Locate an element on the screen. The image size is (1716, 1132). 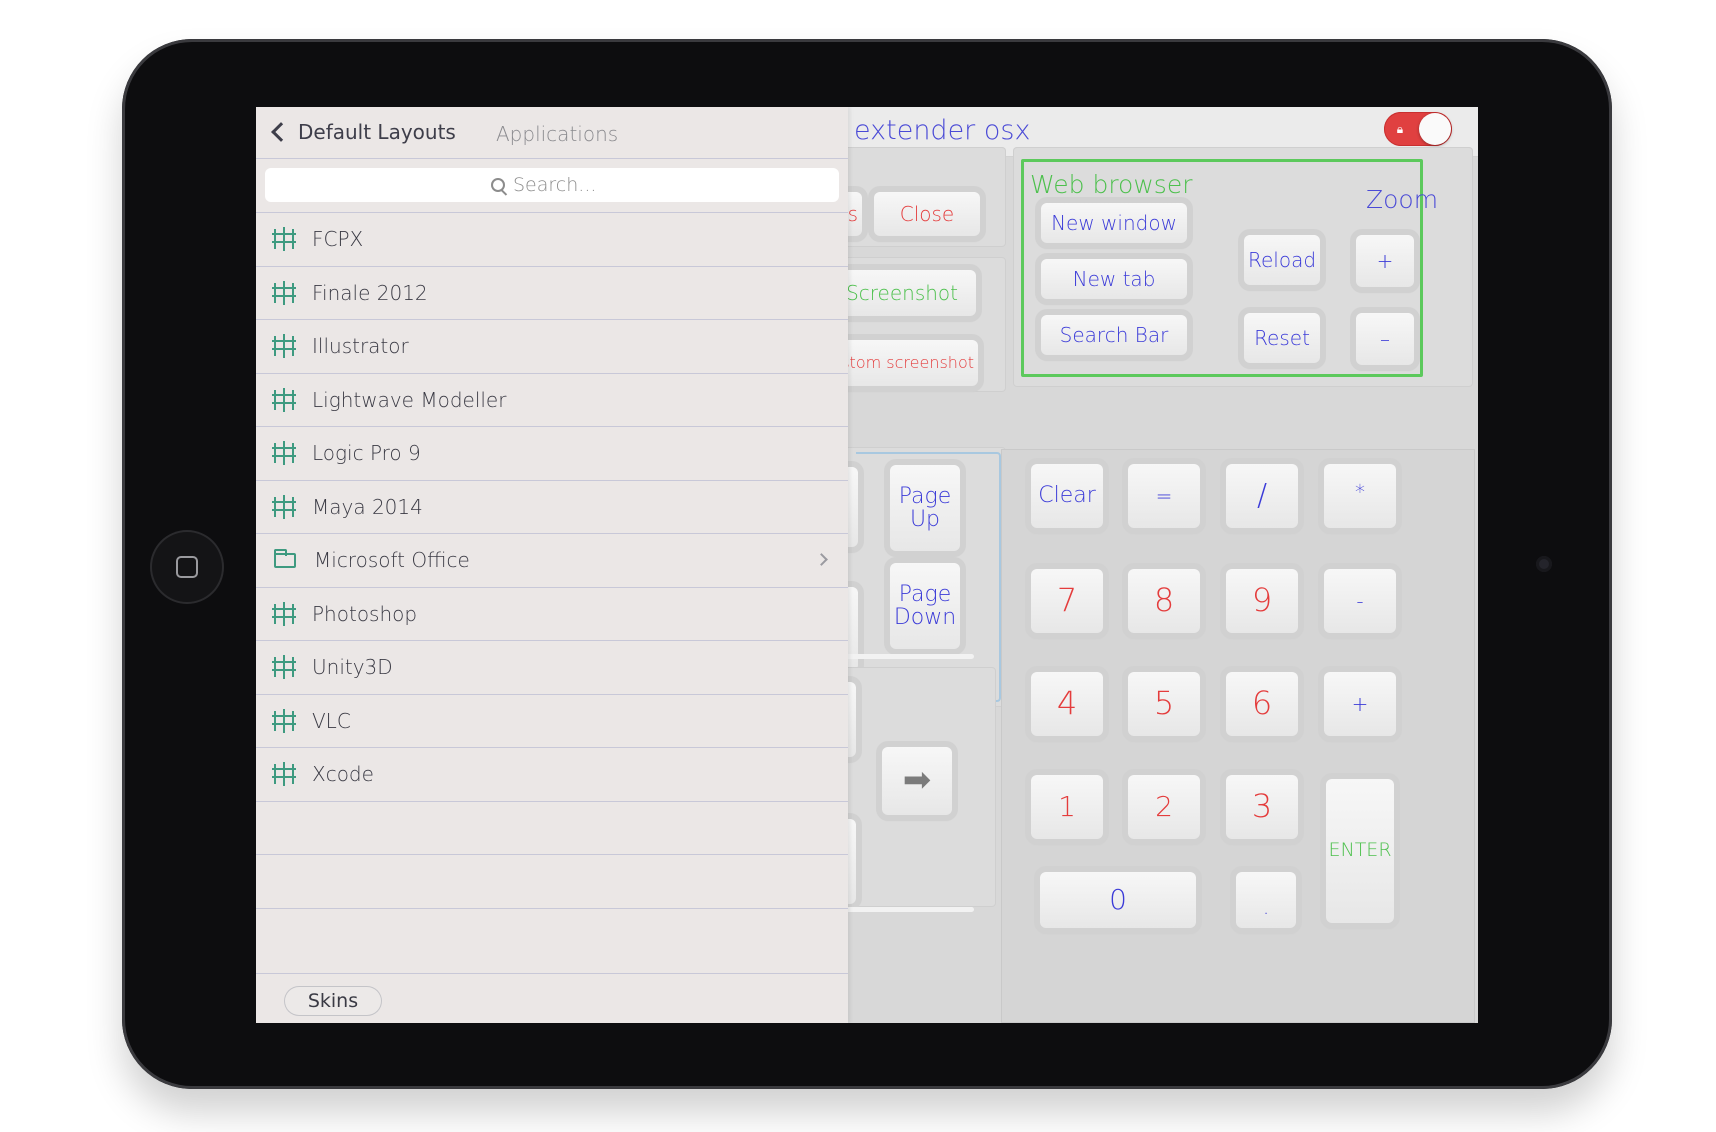
numpad-8-button: 8 is located at coordinates (1164, 601).